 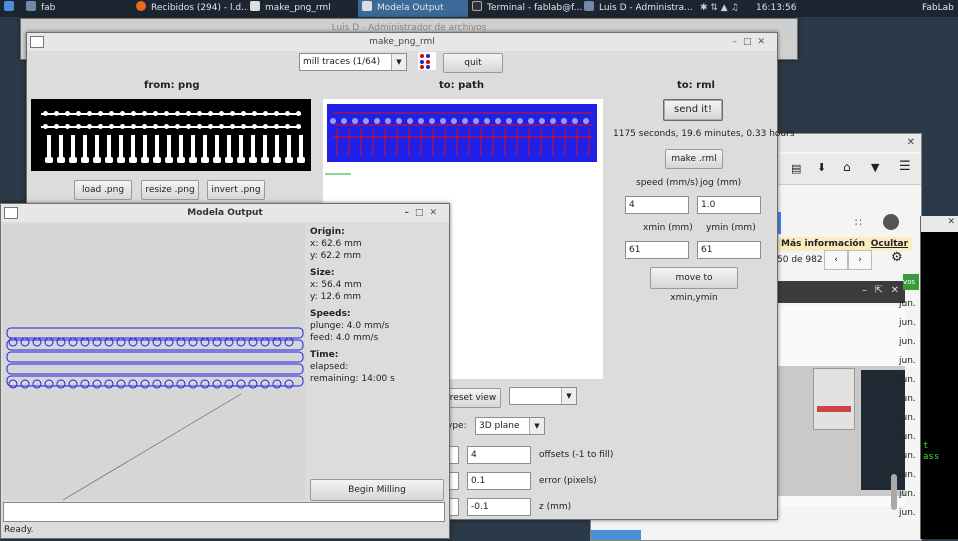 What do you see at coordinates (71, 8) in the screenshot?
I see `taskbar-item-fab: fab` at bounding box center [71, 8].